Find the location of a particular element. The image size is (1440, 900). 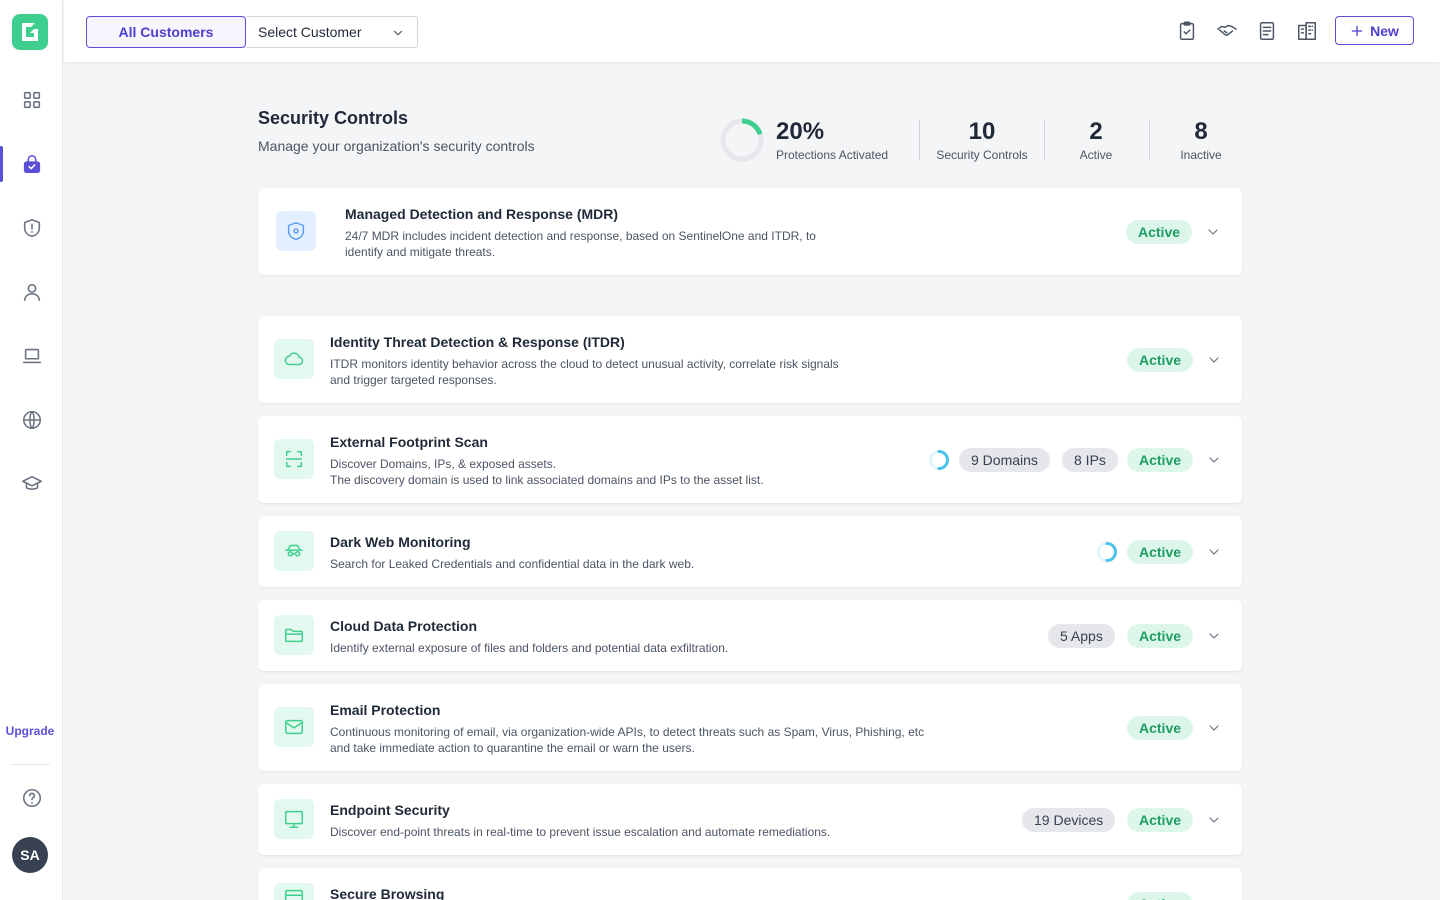

help-button is located at coordinates (31, 798).